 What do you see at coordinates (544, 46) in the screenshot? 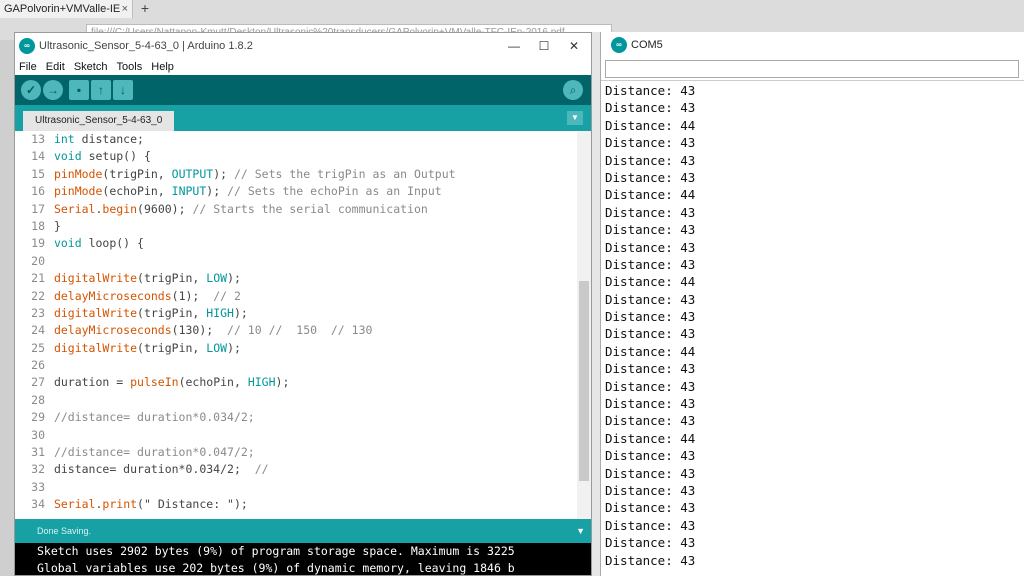
I see `maximize-icon: ☐` at bounding box center [544, 46].